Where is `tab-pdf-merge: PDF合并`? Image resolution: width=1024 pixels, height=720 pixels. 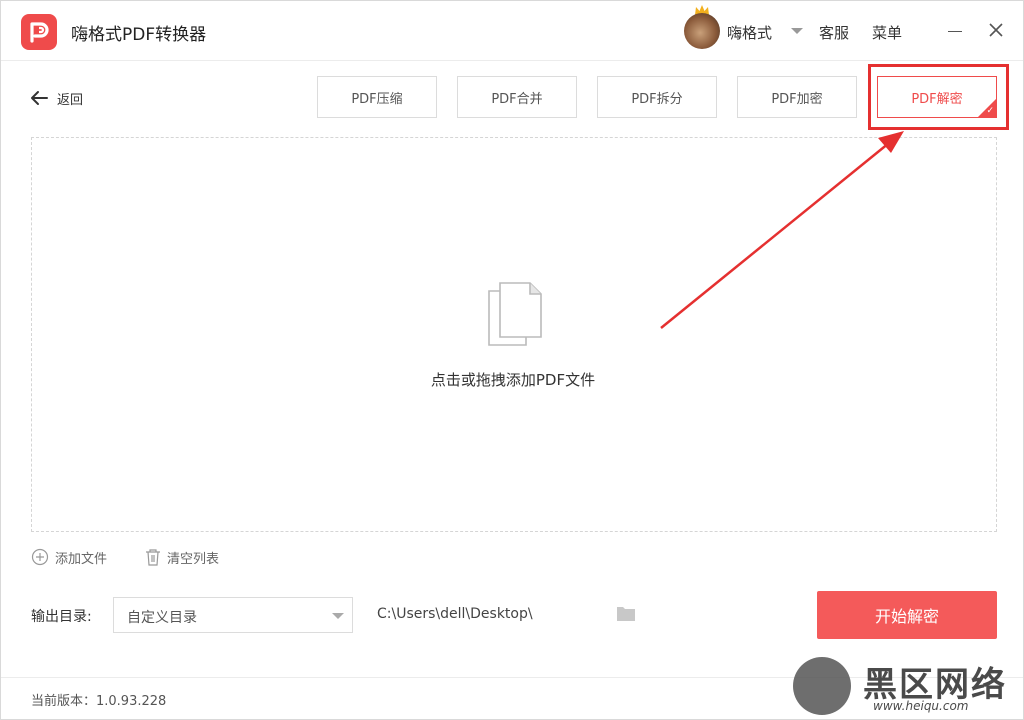 tab-pdf-merge: PDF合并 is located at coordinates (517, 97).